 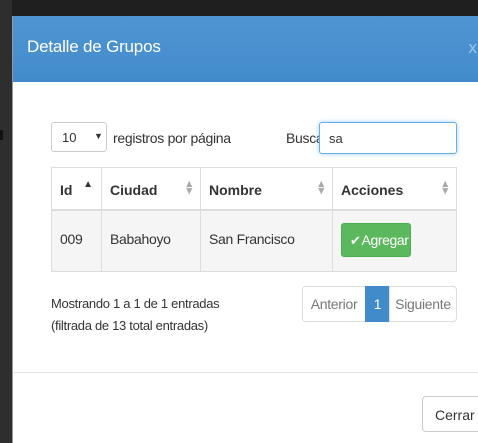 I want to click on info-line-filtered: (filtrada de 13 total entradas), so click(x=129, y=325).